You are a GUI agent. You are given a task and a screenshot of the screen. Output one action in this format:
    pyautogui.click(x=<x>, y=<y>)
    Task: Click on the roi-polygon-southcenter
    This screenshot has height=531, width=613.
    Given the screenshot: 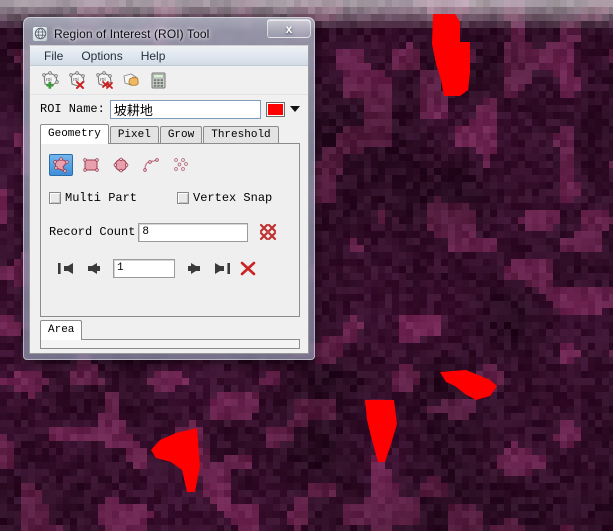 What is the action you would take?
    pyautogui.click(x=381, y=431)
    